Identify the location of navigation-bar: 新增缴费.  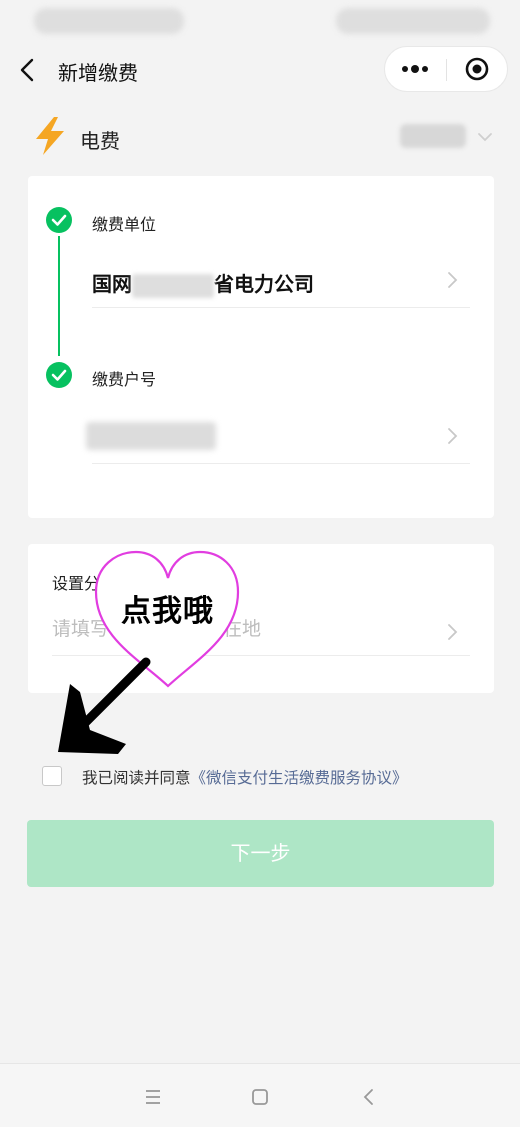
(260, 70).